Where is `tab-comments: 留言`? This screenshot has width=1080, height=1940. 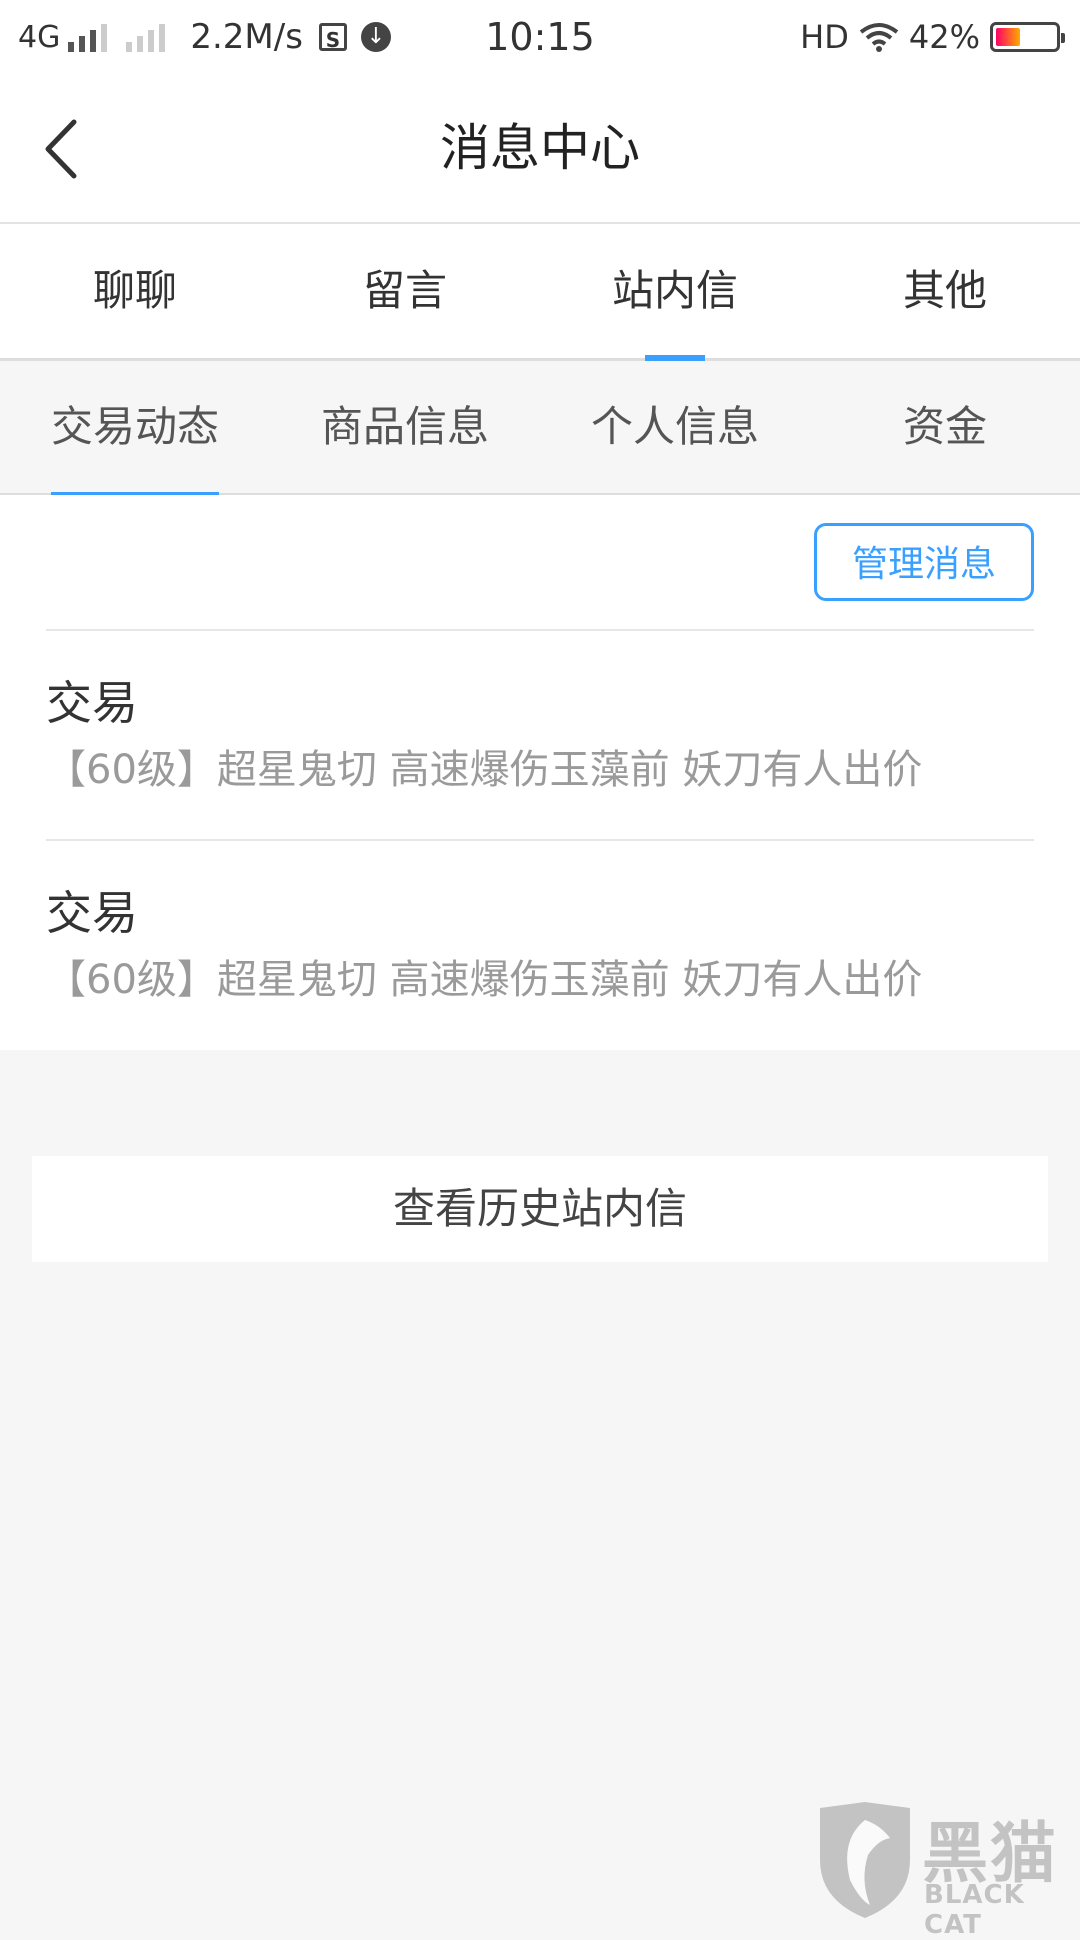 tab-comments: 留言 is located at coordinates (405, 291).